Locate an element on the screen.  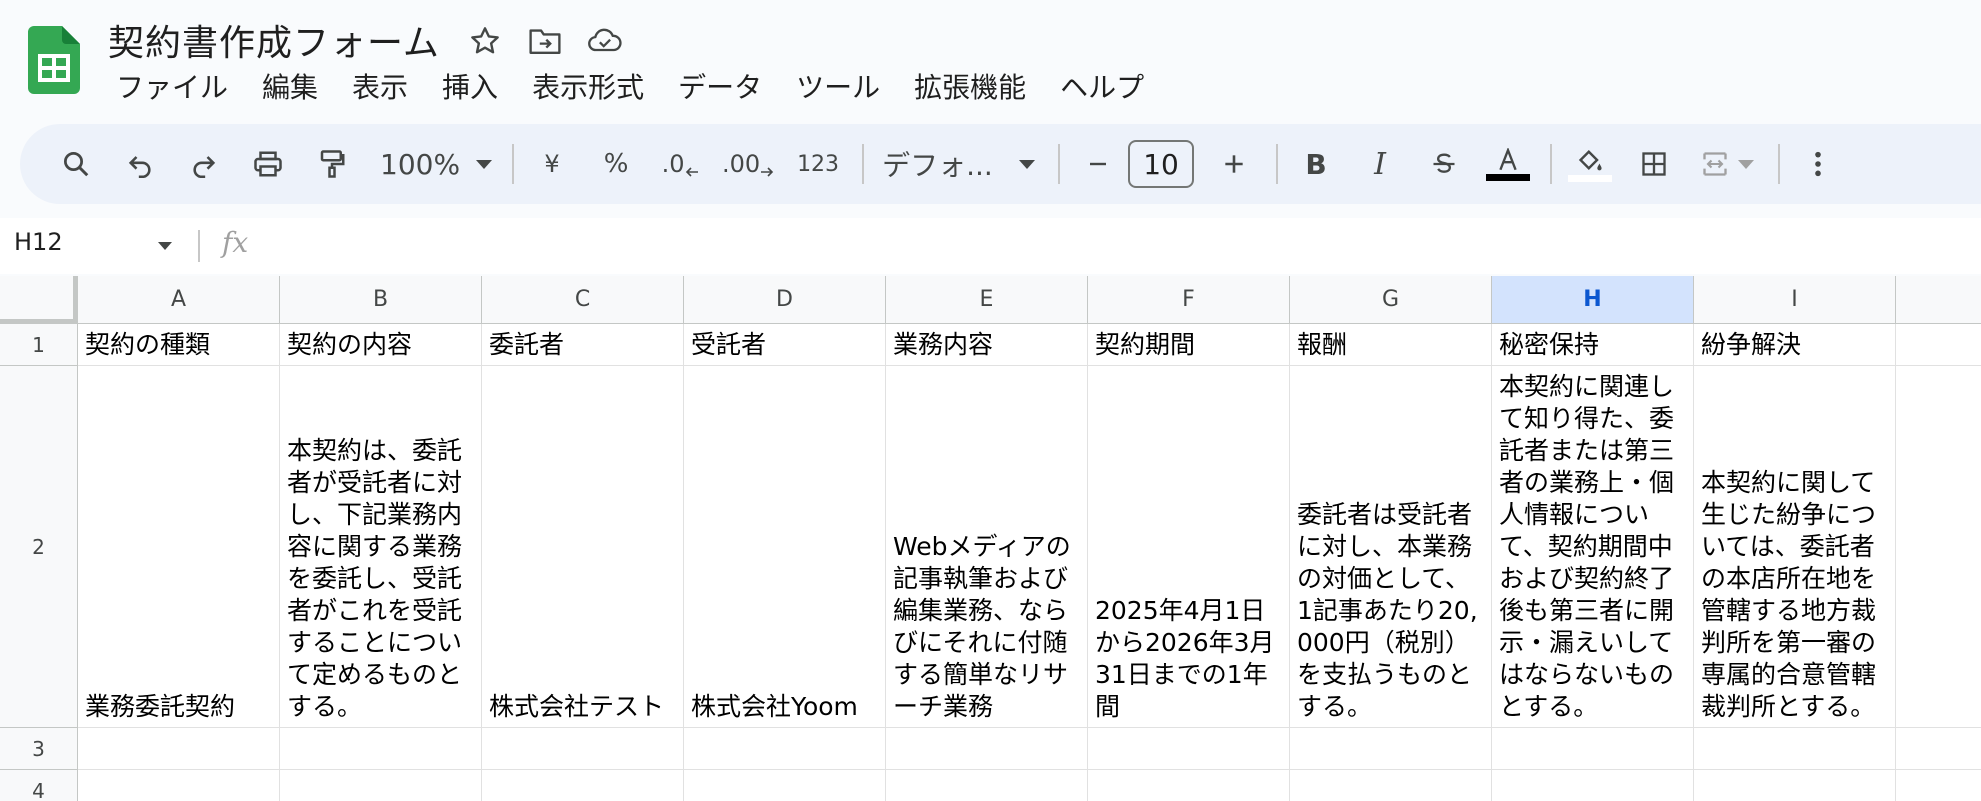
text-color-icon is located at coordinates (1508, 164).